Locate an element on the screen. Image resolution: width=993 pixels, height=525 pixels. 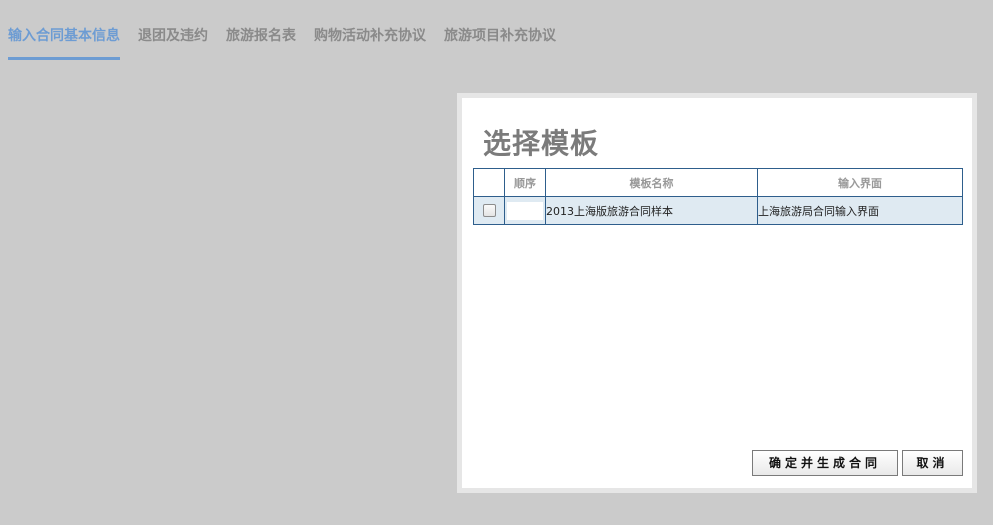
template-table: 顺序 模板名称 输入界面 2013上海版旅游合同样本 上海旅游局合同输入界面 is located at coordinates (718, 196).